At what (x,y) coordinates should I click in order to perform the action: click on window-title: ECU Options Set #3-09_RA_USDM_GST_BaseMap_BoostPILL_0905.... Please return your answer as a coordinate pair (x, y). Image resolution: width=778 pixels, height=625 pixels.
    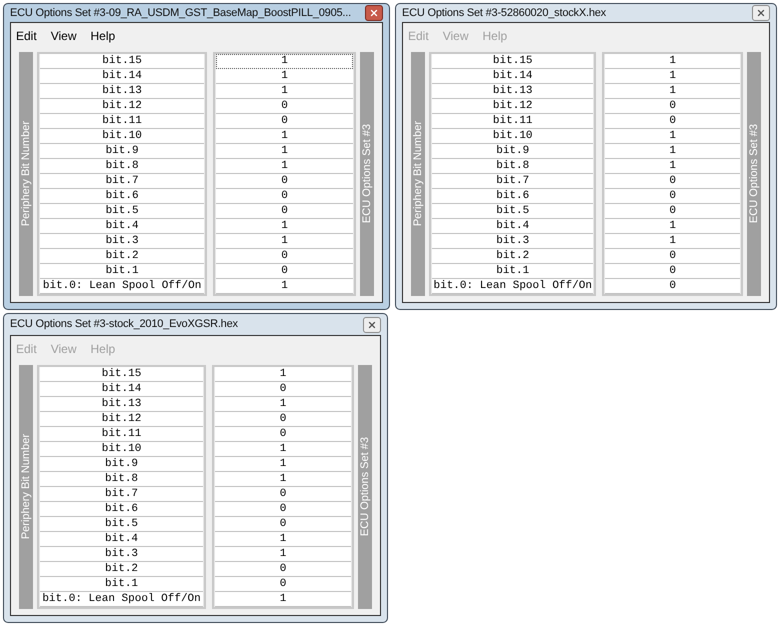
    Looking at the image, I should click on (181, 13).